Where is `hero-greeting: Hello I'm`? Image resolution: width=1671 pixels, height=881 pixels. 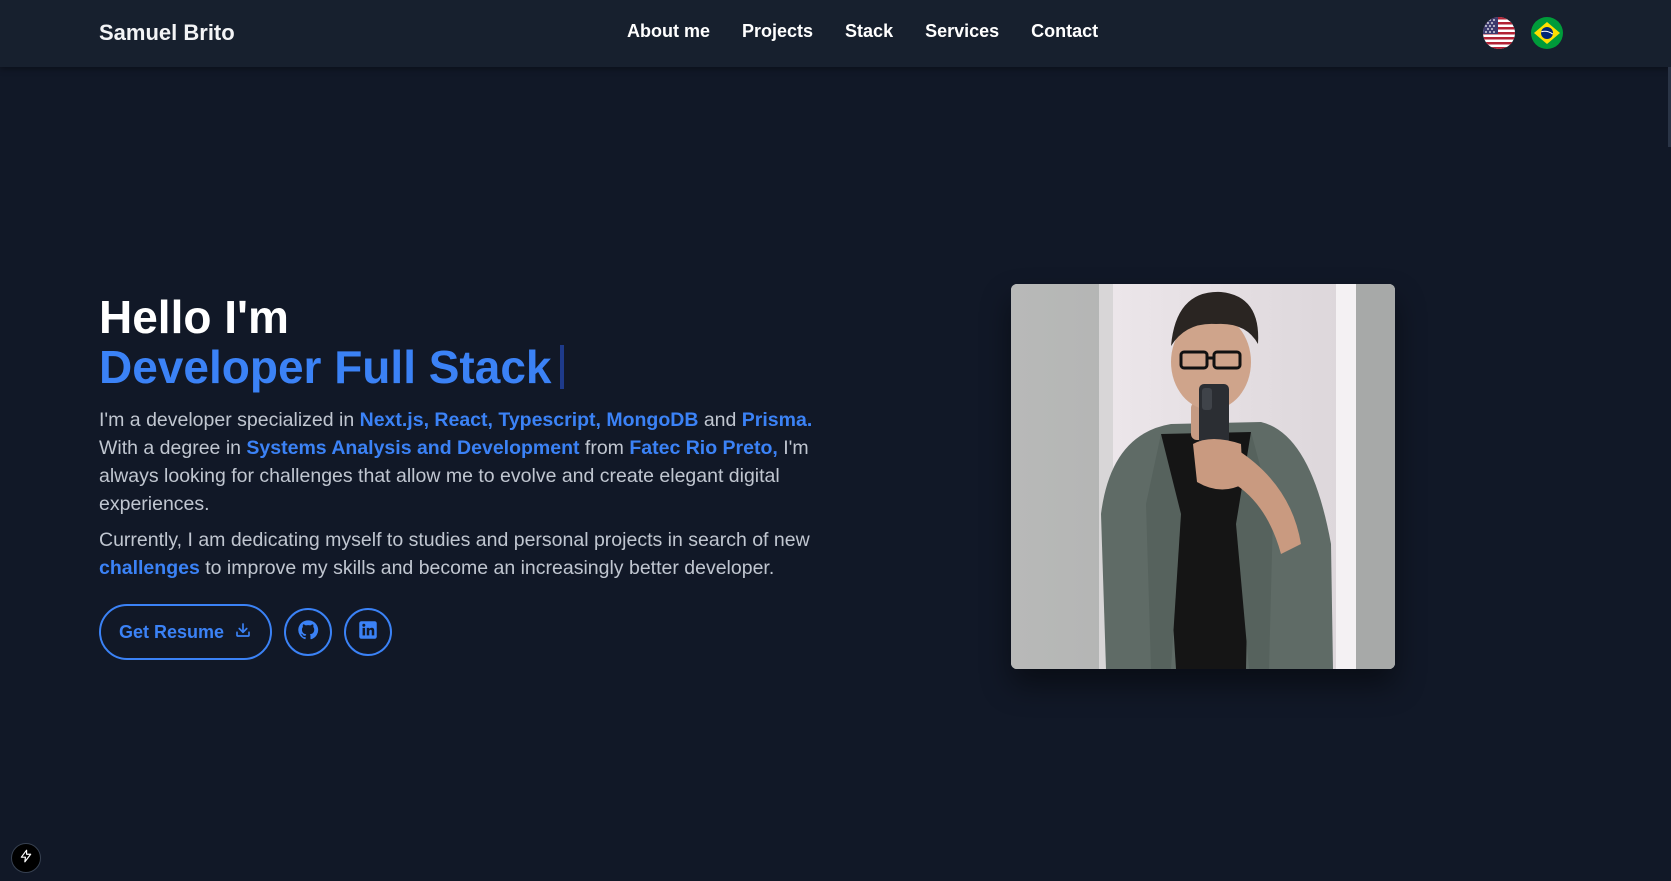 hero-greeting: Hello I'm is located at coordinates (194, 317).